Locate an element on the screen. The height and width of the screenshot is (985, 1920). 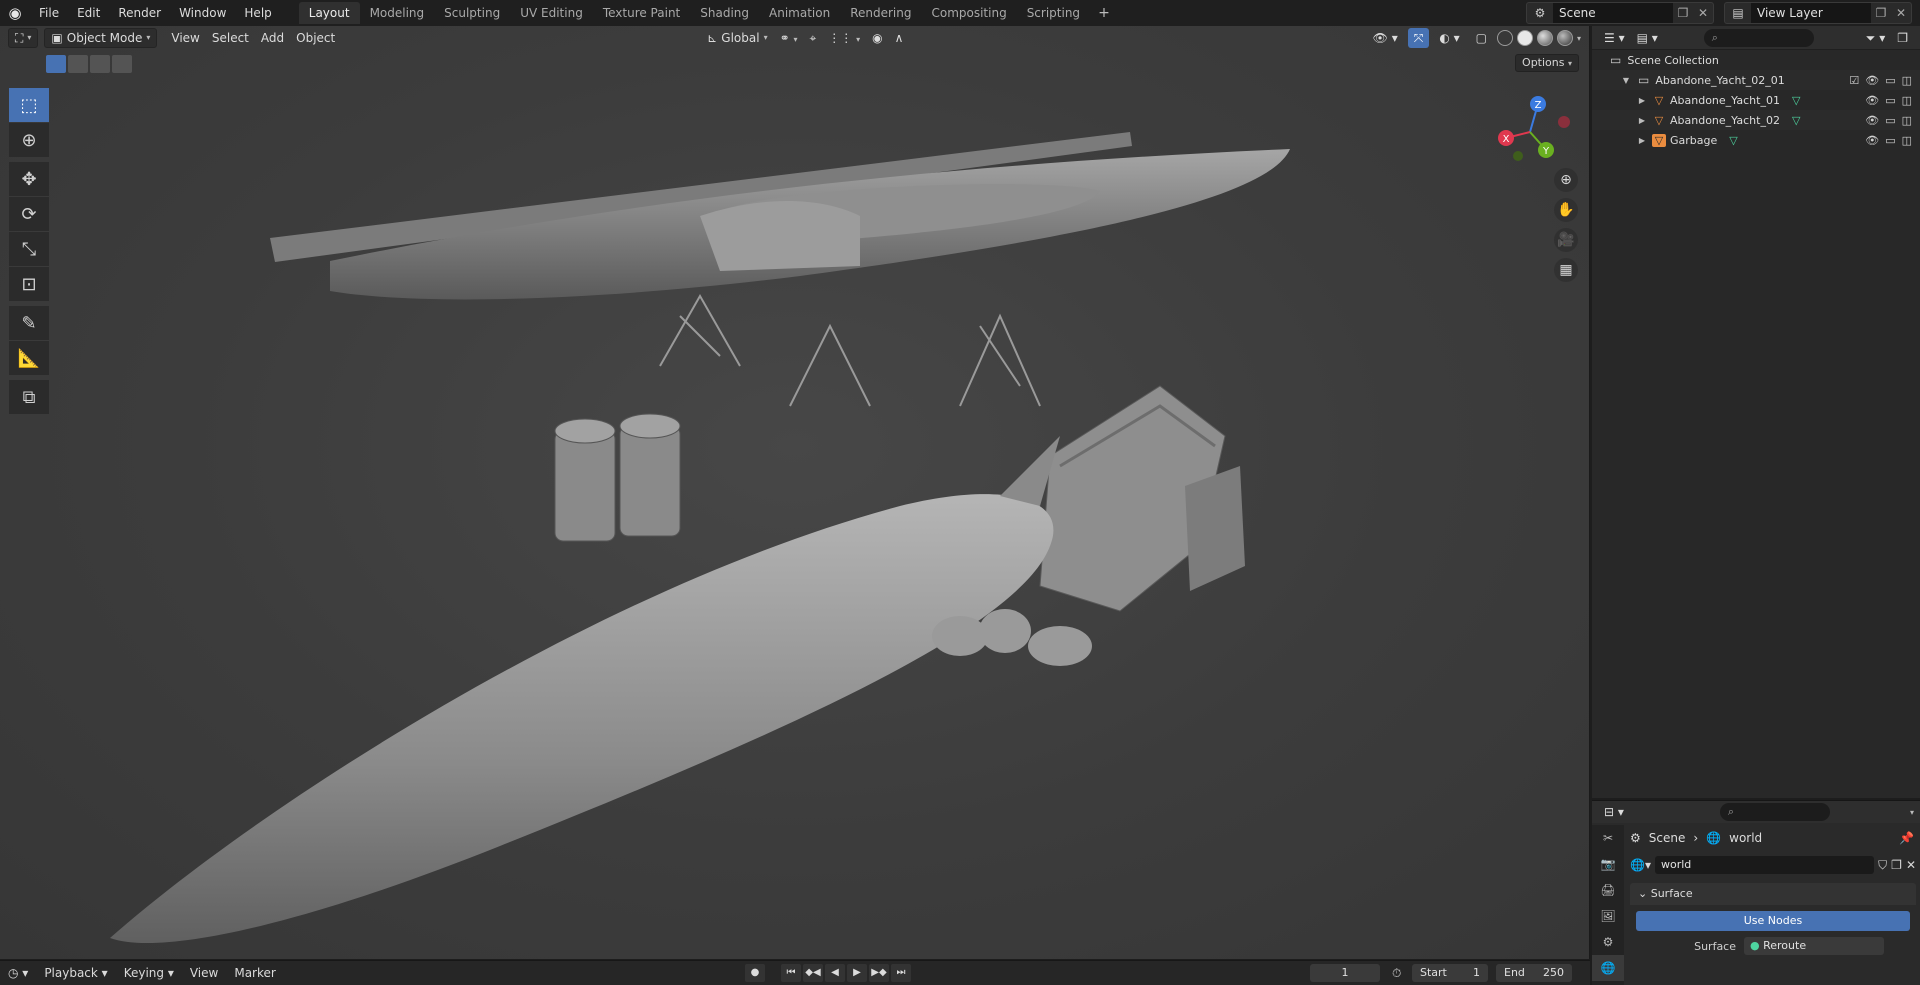
use-nodes-button: Use Nodes is located at coordinates (1773, 921).